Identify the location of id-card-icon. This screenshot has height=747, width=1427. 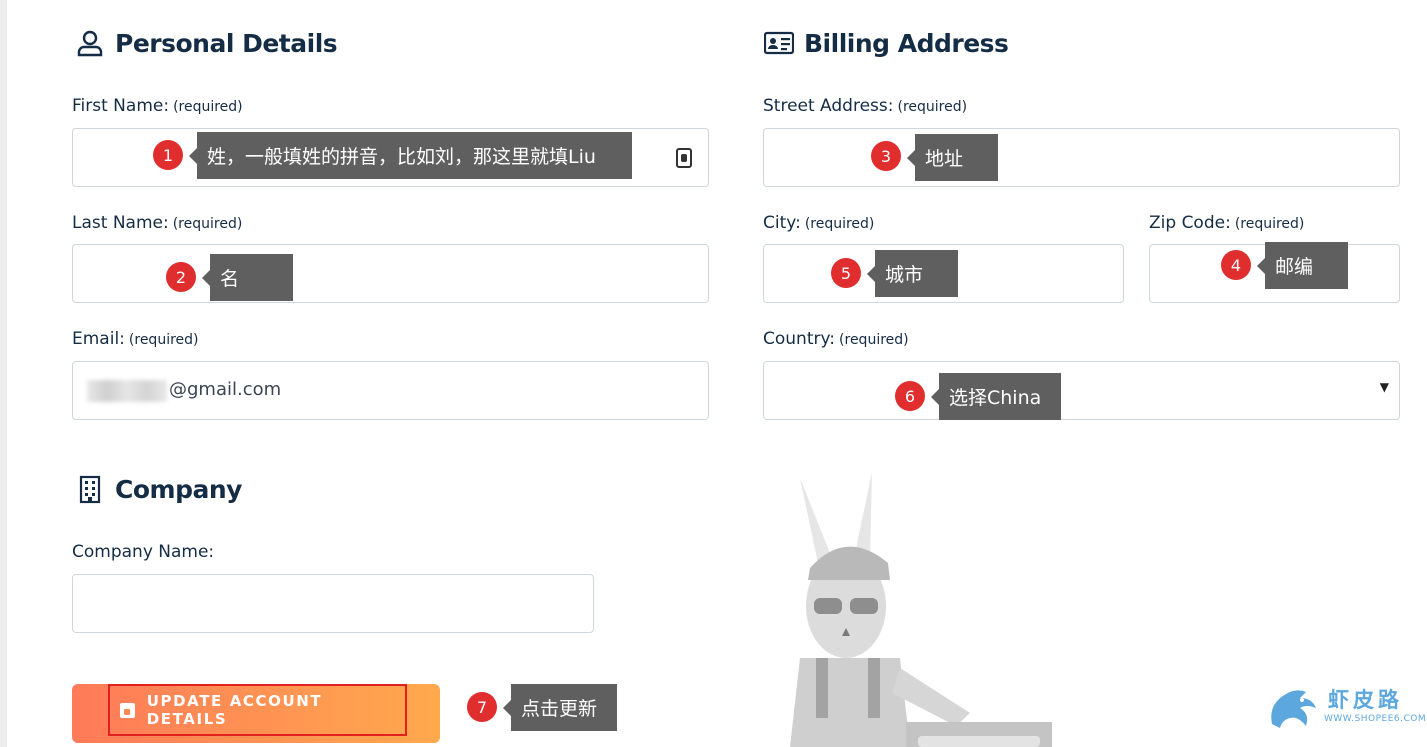
(779, 43).